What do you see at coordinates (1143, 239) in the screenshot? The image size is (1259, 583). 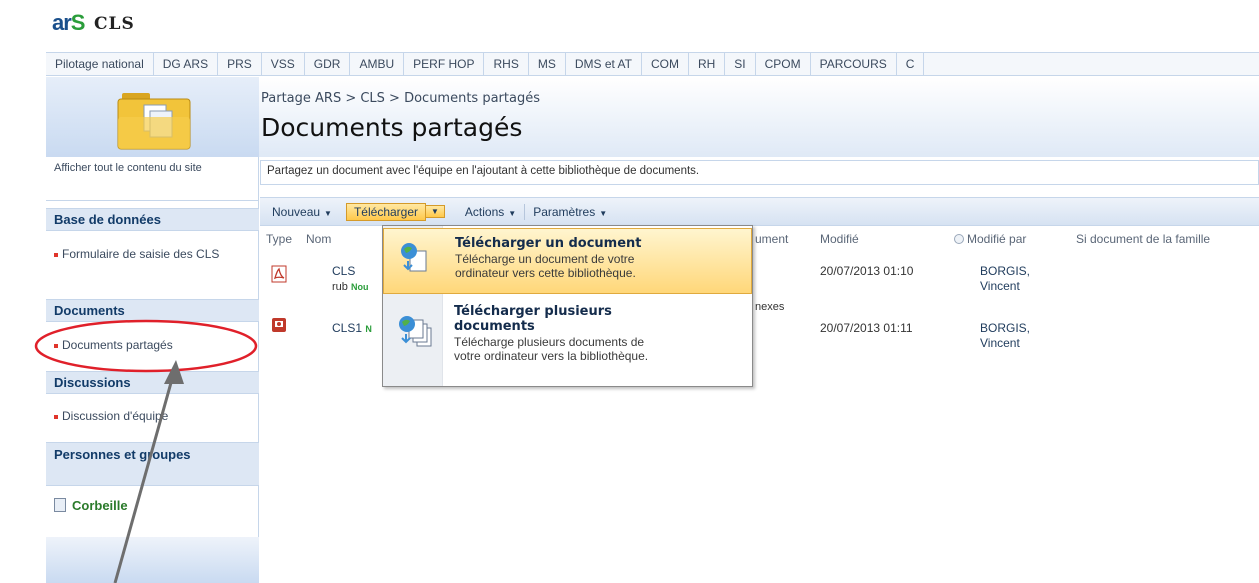 I see `column-header-family: Si document de la famille` at bounding box center [1143, 239].